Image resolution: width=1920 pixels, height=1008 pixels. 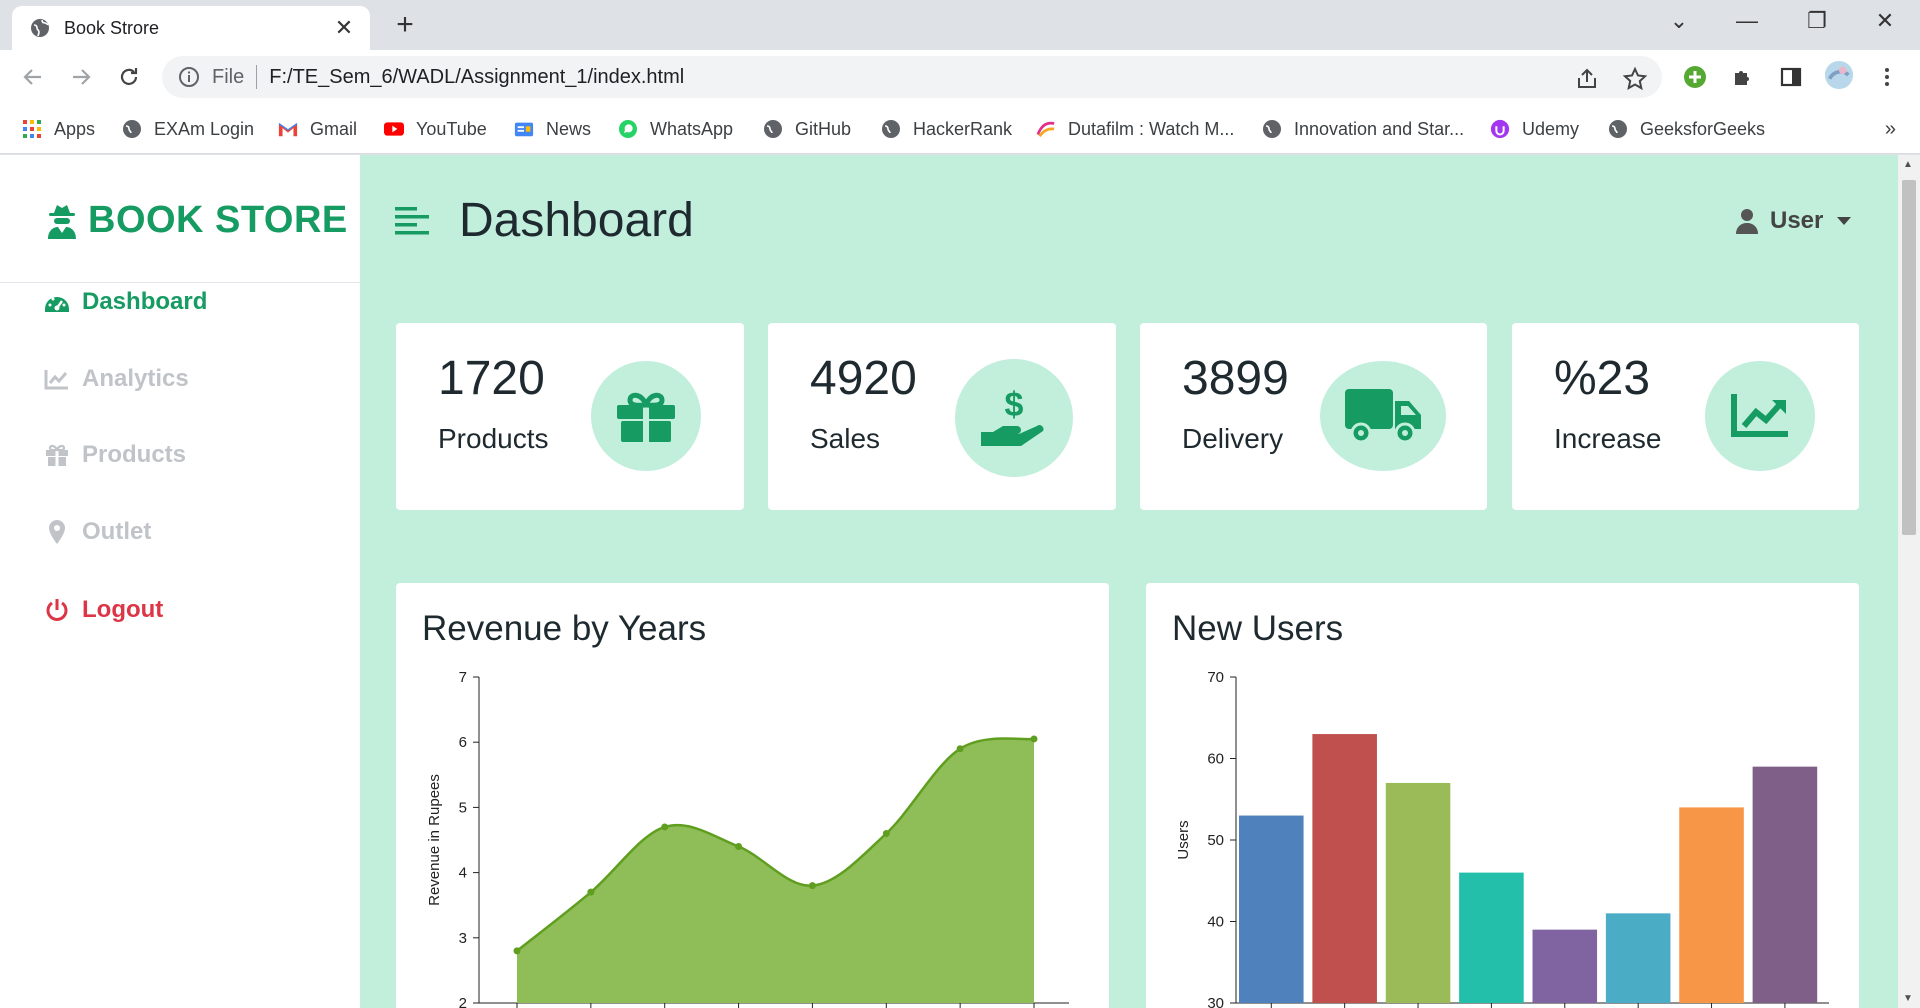 What do you see at coordinates (942, 416) in the screenshot?
I see `stat-card-sales: 4920 Sales $` at bounding box center [942, 416].